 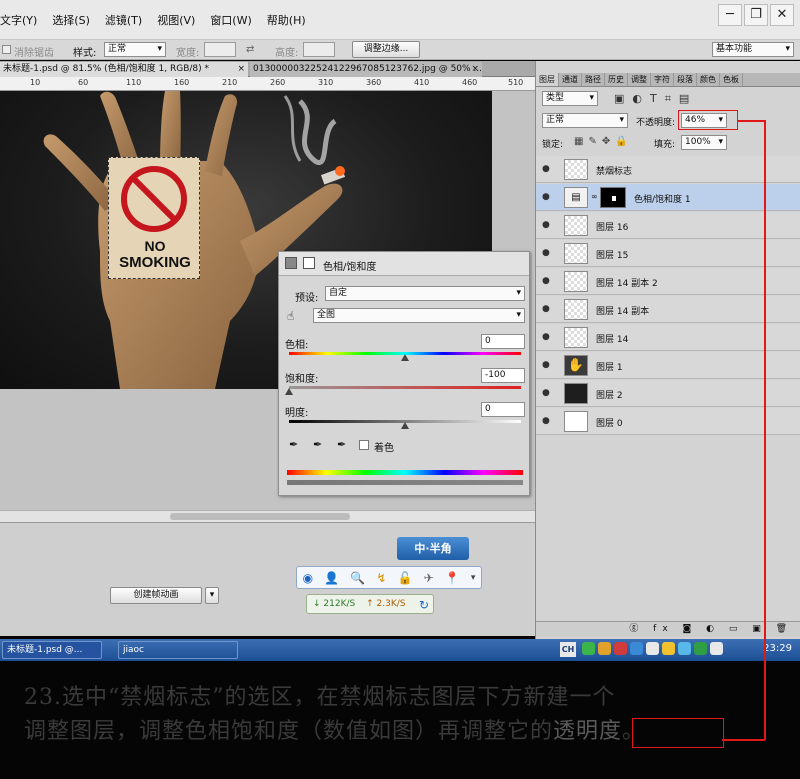 I want to click on annotation-line, so click(x=765, y=430).